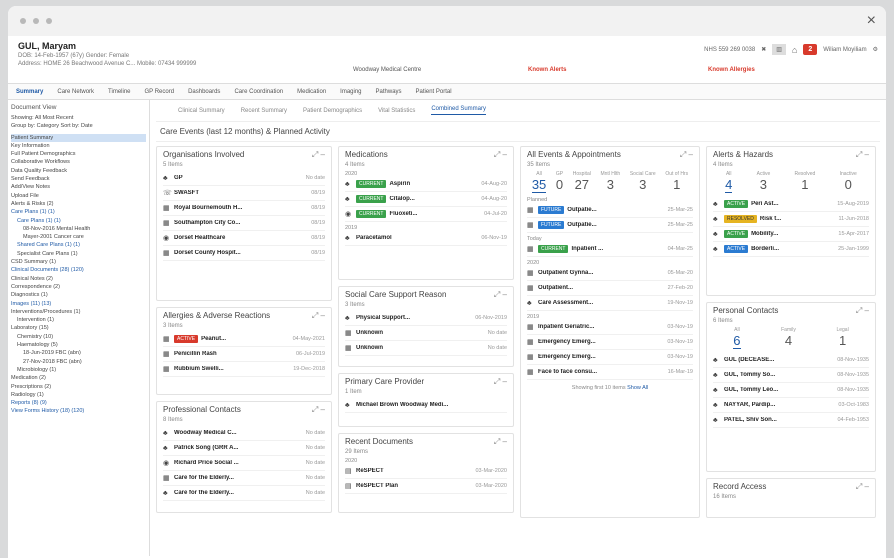 Image resolution: width=894 pixels, height=558 pixels. Describe the element at coordinates (643, 182) in the screenshot. I see `stat-item: Social Care 3` at that location.